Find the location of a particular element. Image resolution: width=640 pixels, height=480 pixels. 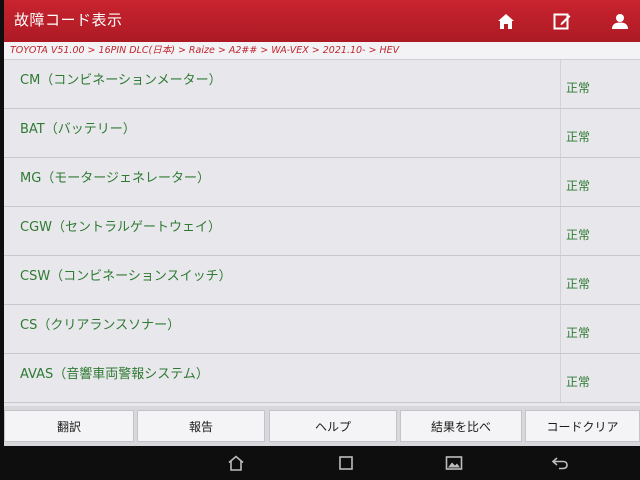

system-name: CSW（コンビネーションスイッチ） is located at coordinates (126, 276).